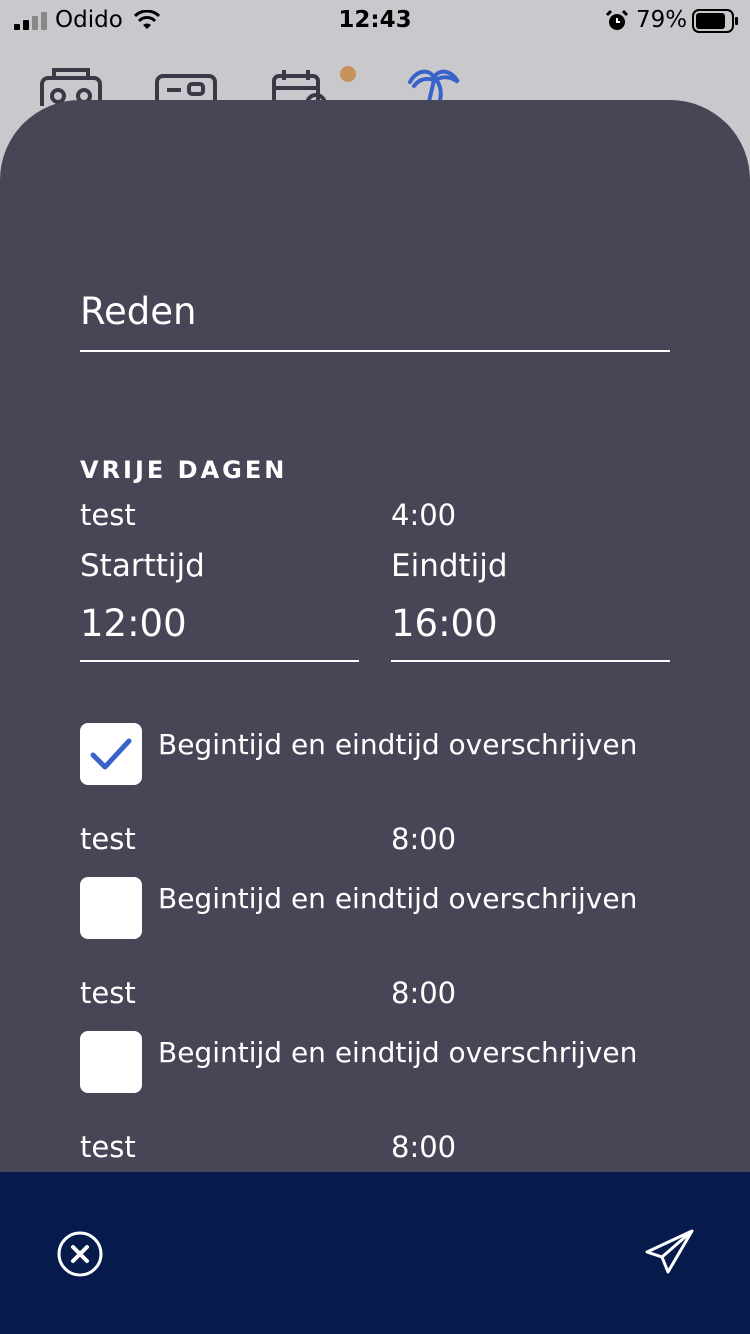 The width and height of the screenshot is (750, 1334). I want to click on end-time-input: 16:00, so click(530, 630).